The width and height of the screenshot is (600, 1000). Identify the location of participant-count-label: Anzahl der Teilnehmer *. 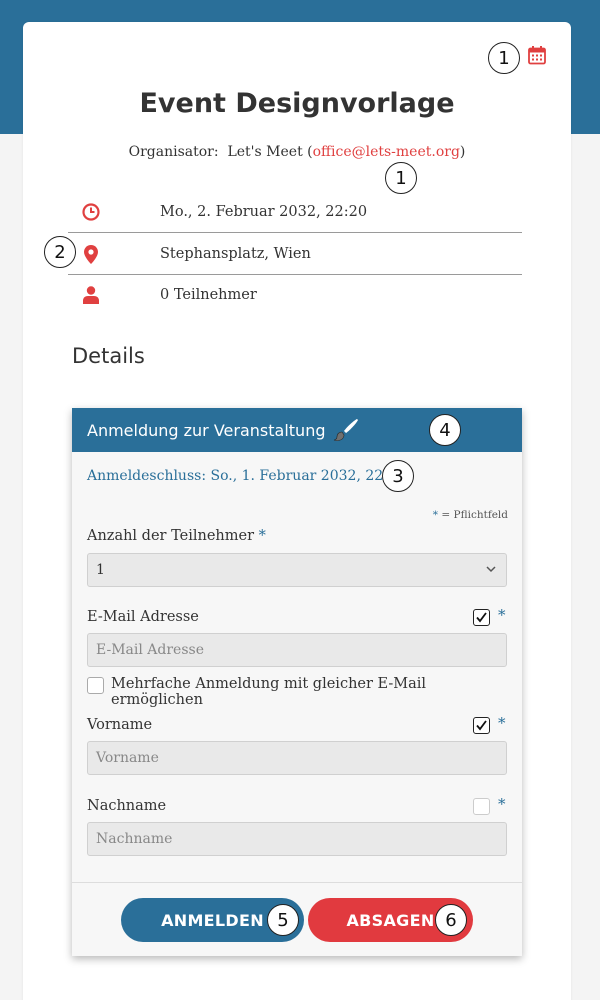
(176, 536).